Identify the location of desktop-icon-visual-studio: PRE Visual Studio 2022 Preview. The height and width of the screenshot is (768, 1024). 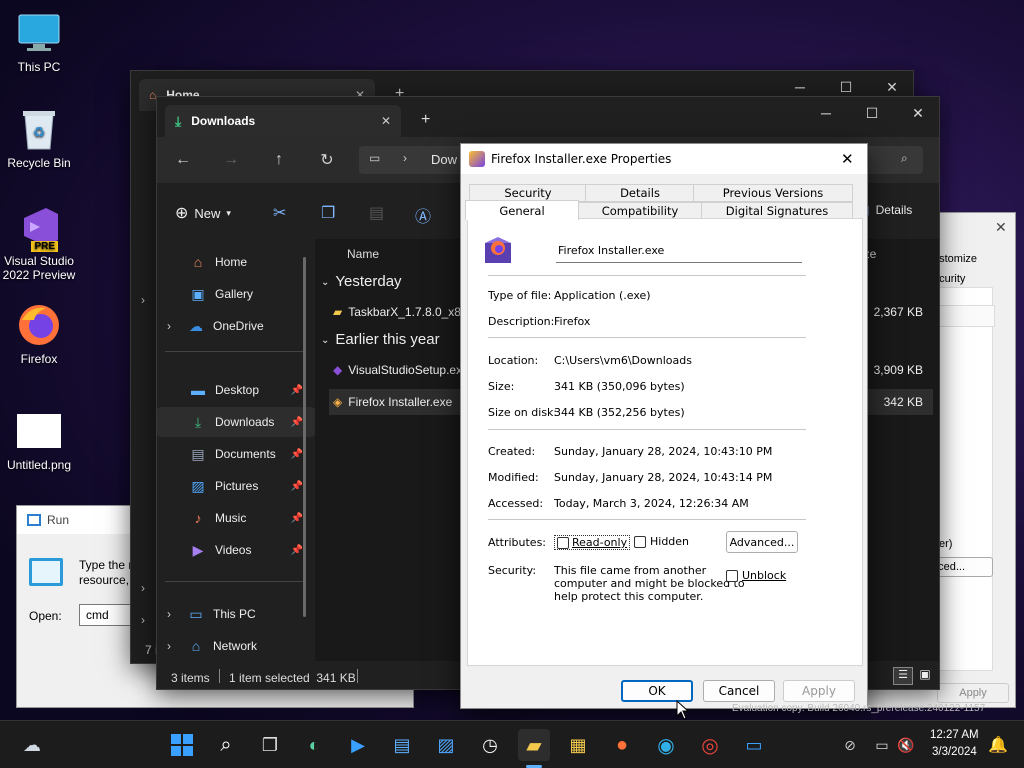
(39, 243).